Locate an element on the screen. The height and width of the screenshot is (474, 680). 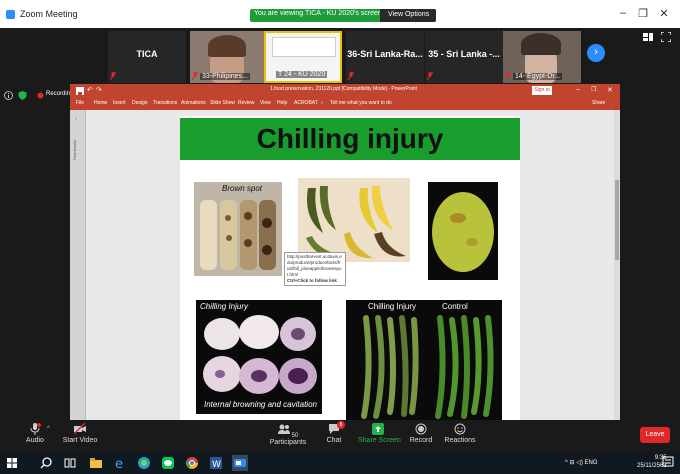
start-video-button: Start Video is located at coordinates (80, 432).